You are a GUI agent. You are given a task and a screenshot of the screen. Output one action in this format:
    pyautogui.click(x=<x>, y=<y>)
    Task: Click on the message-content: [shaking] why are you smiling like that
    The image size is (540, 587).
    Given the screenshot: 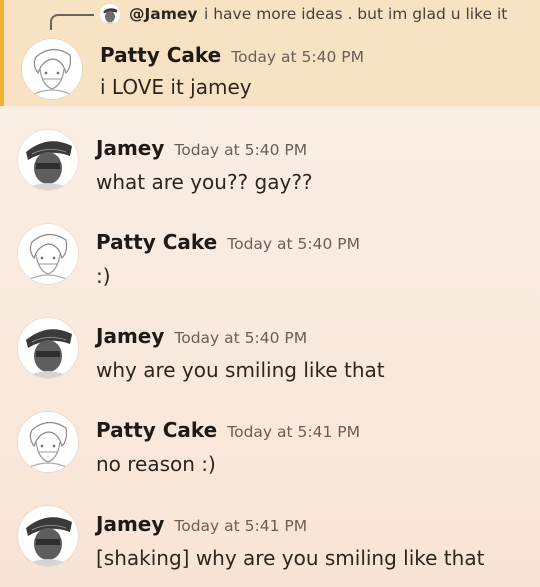 What is the action you would take?
    pyautogui.click(x=290, y=558)
    